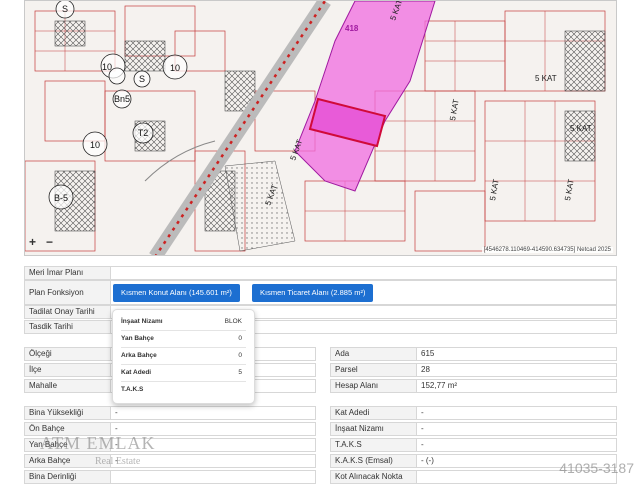 This screenshot has width=640, height=484. Describe the element at coordinates (374, 386) in the screenshot. I see `hesap-alani-label: Hesap Alanı` at that location.